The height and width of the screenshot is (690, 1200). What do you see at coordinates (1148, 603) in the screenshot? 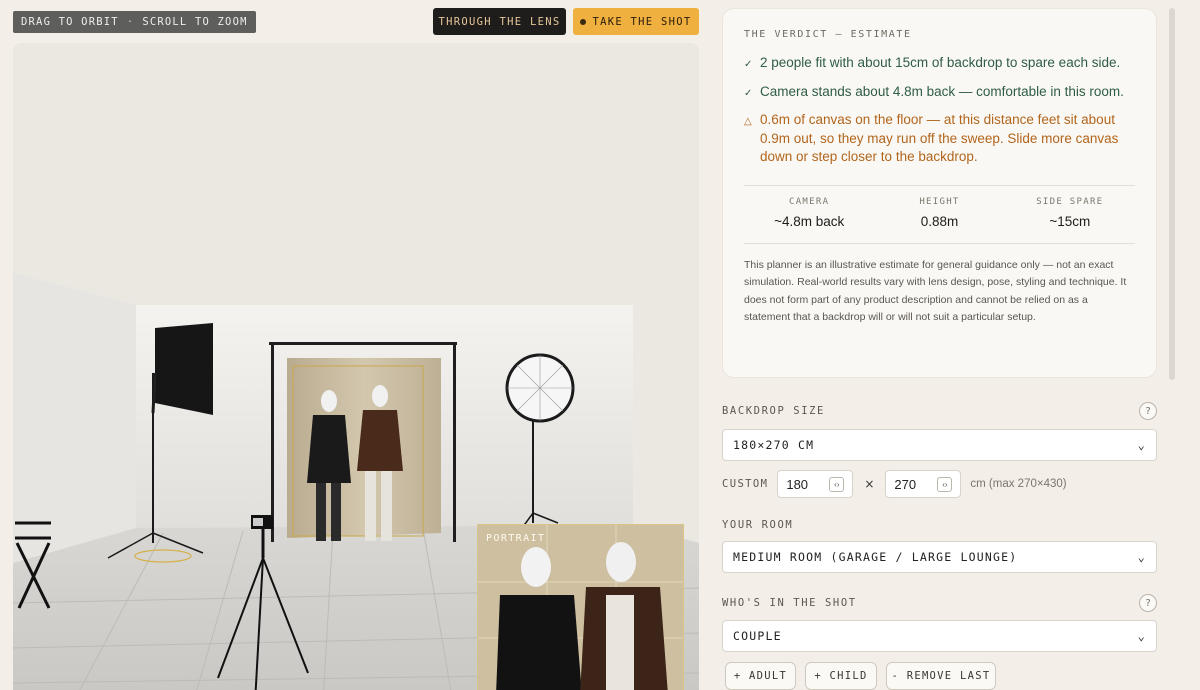
I see `who-help-icon: ?` at bounding box center [1148, 603].